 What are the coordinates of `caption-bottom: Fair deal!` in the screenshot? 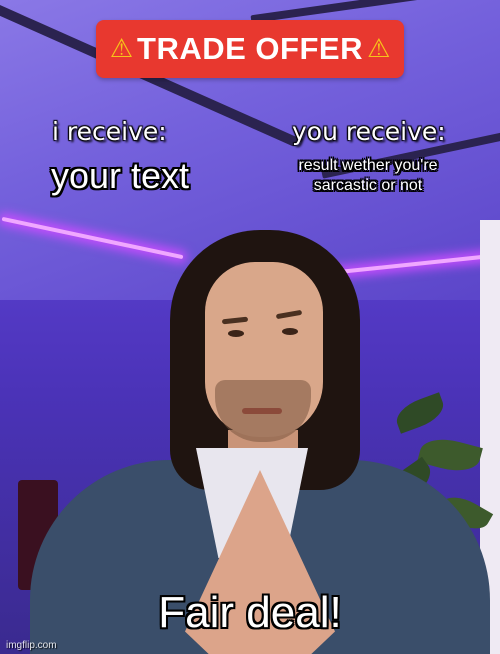 It's located at (250, 612).